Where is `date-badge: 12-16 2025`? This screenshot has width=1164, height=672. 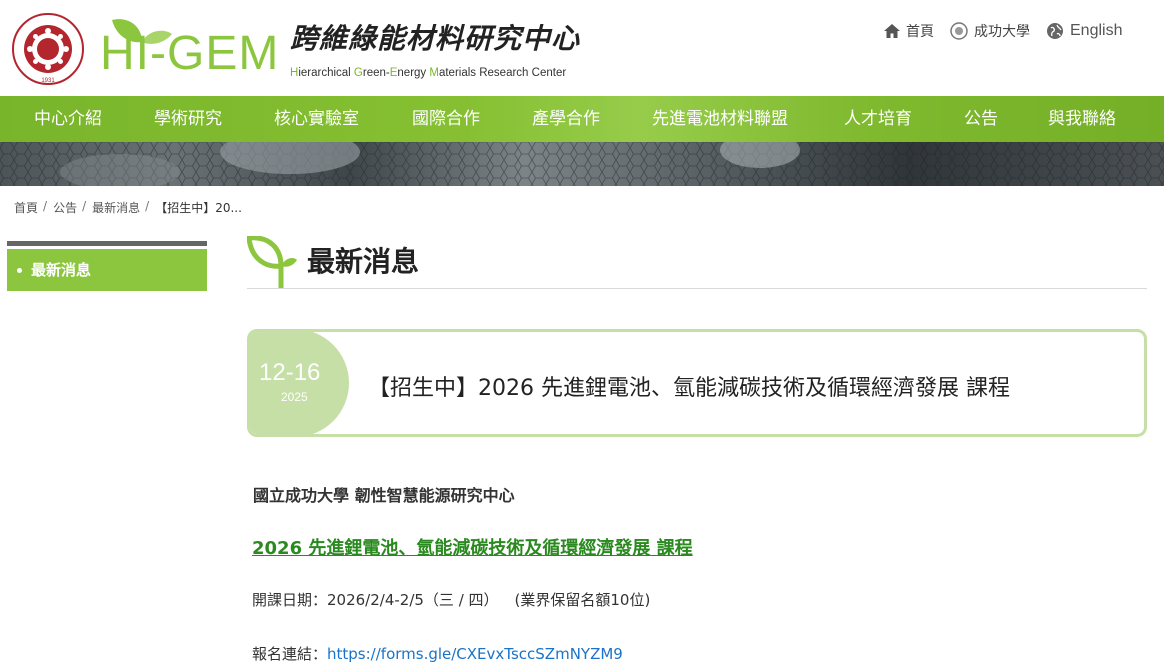 date-badge: 12-16 2025 is located at coordinates (299, 383).